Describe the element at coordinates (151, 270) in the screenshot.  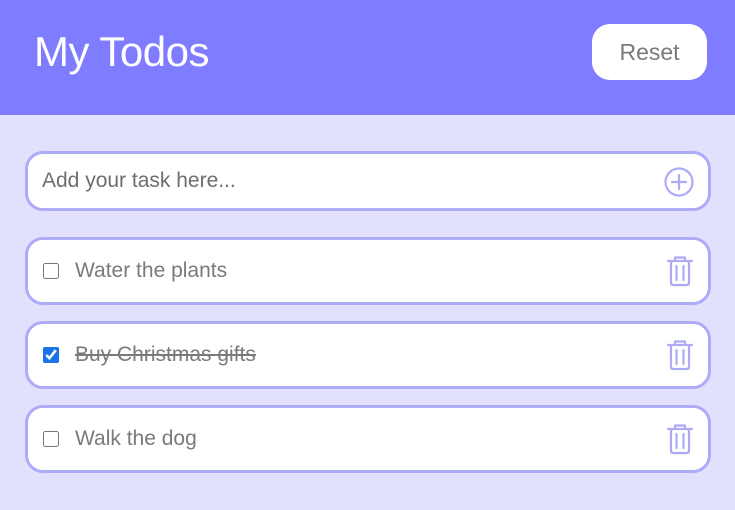
I see `todo-text: Water the plants` at that location.